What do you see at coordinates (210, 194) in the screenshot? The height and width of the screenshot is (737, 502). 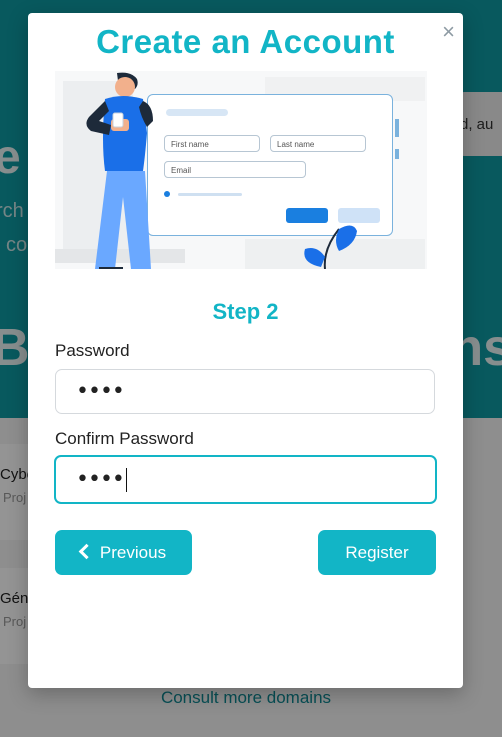 I see `illustration-text-line` at bounding box center [210, 194].